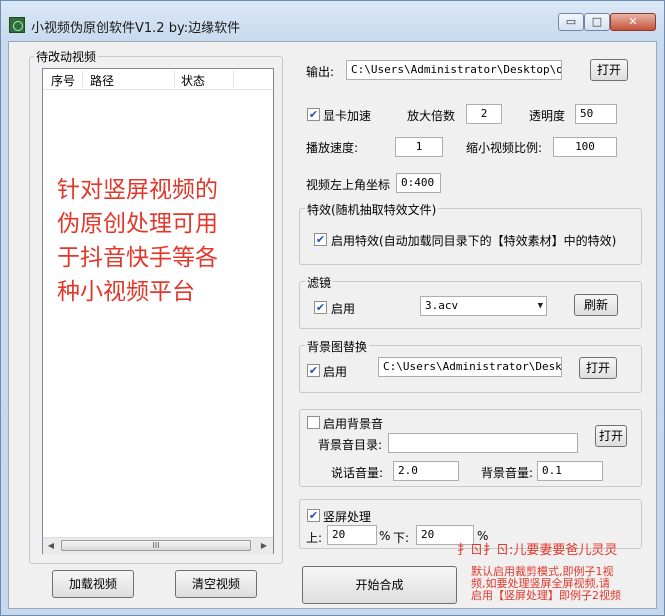 This screenshot has height=616, width=665. I want to click on gpu-checkbox: ✔, so click(313, 114).